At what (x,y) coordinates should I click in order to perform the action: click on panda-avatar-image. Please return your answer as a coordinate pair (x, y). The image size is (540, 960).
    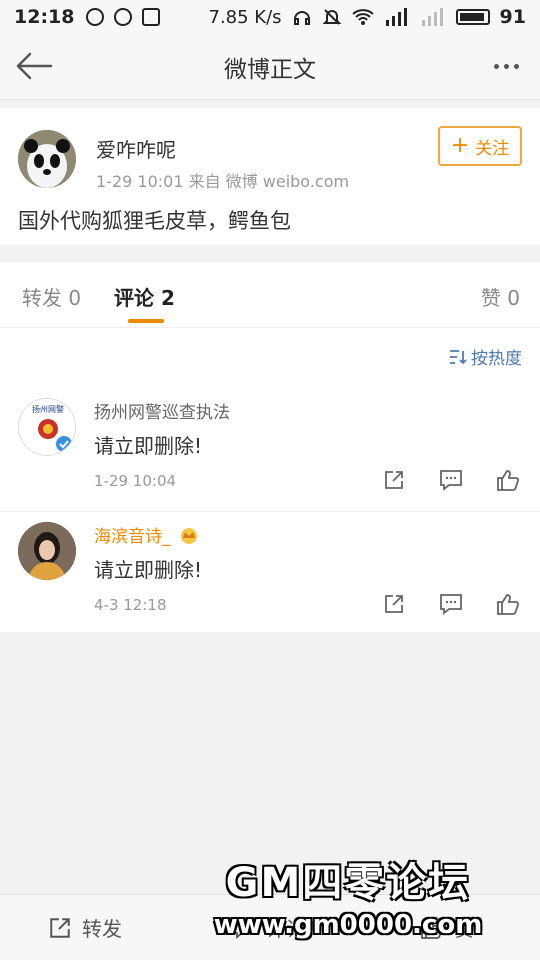
    Looking at the image, I should click on (47, 159).